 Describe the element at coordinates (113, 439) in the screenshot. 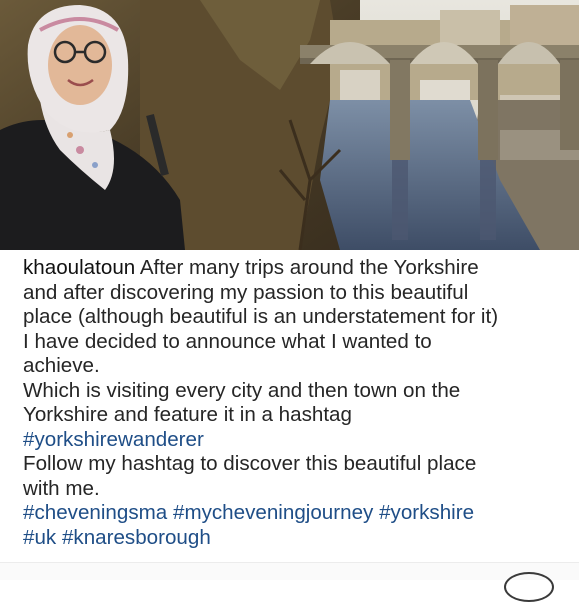

I see `hashtag-link: #yorkshirewanderer` at that location.